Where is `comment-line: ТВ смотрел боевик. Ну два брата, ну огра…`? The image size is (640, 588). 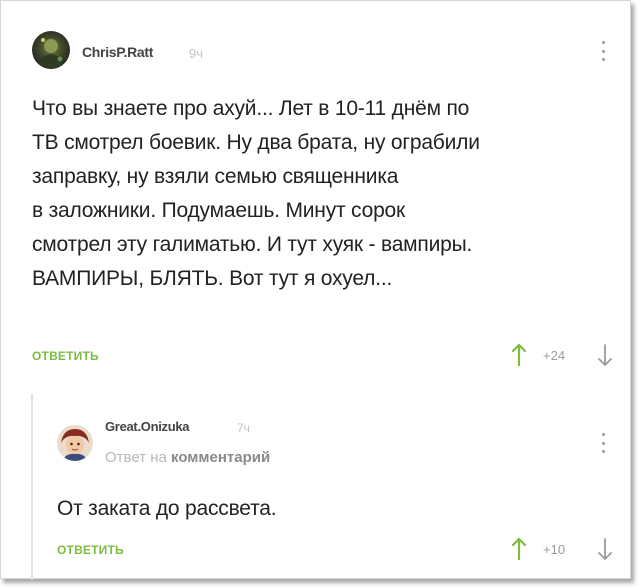 comment-line: ТВ смотрел боевик. Ну два брата, ну огра… is located at coordinates (256, 142).